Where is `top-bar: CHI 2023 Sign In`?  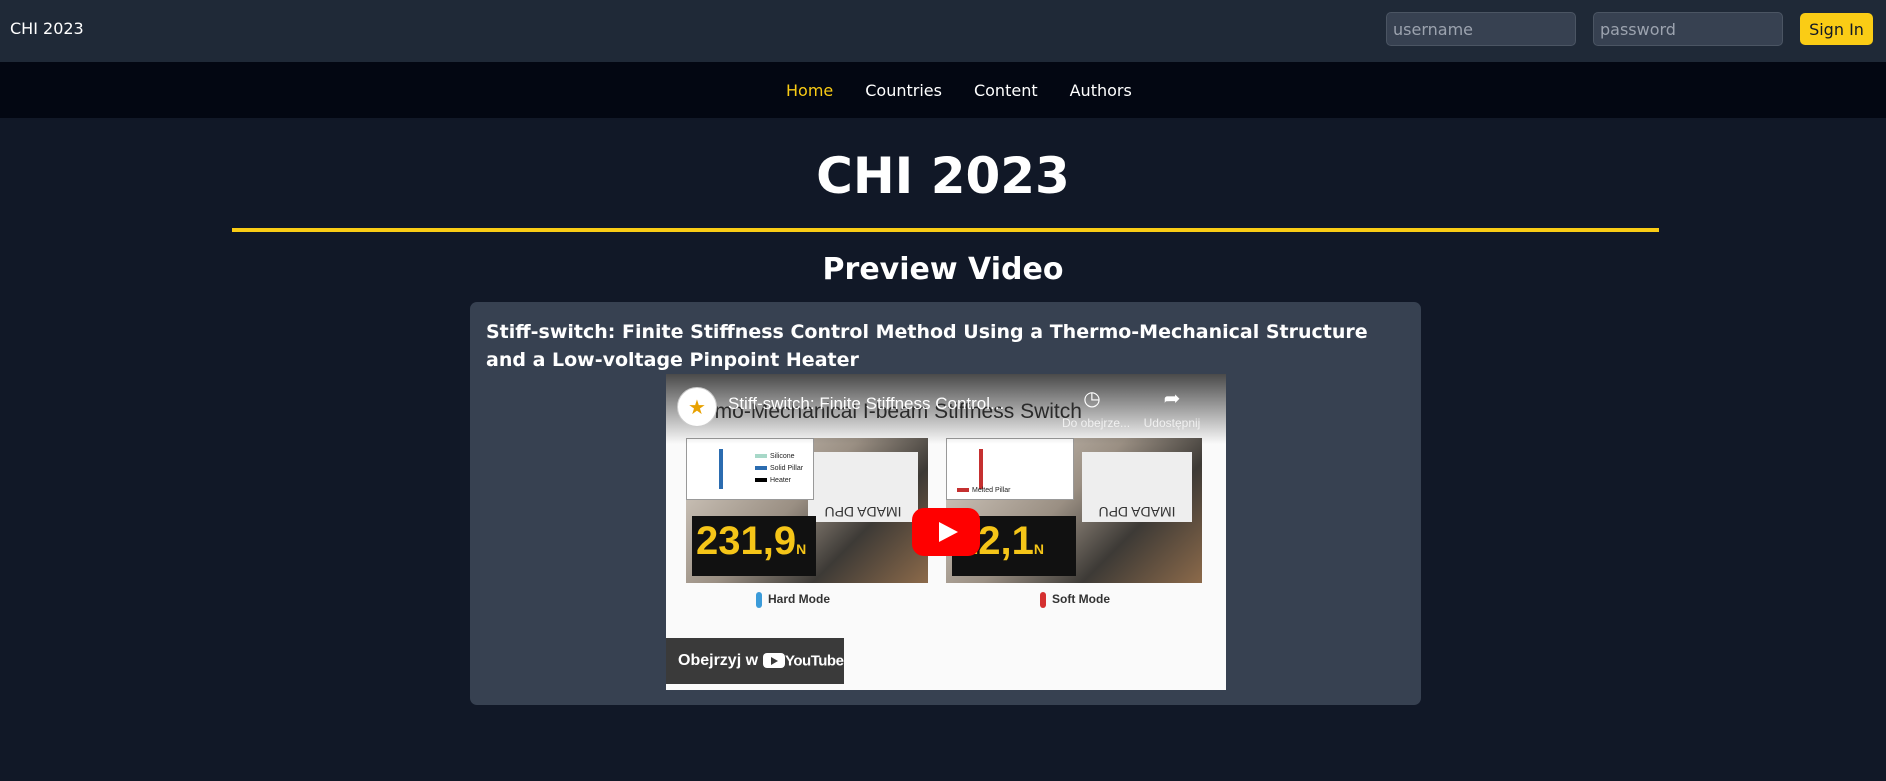
top-bar: CHI 2023 Sign In is located at coordinates (943, 31).